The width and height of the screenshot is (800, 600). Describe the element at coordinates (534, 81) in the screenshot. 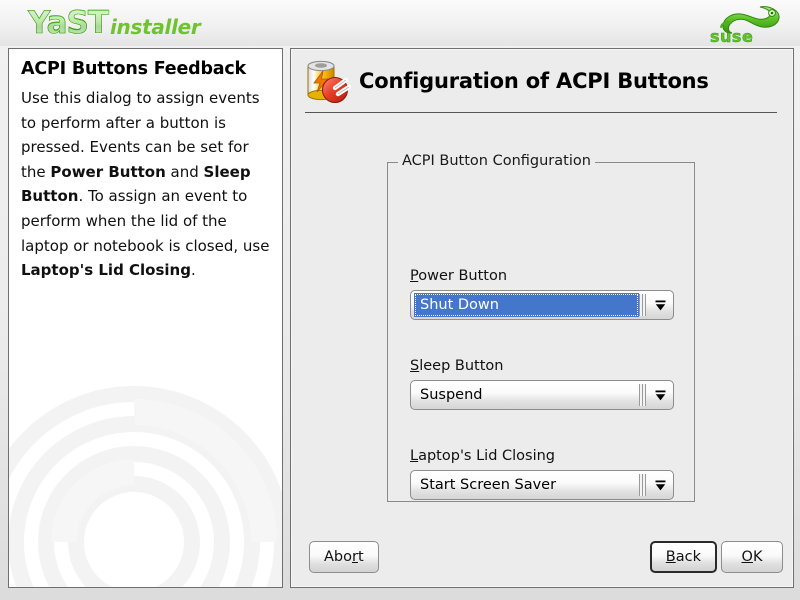

I see `dialog-title: Configuration of ACPI Buttons` at that location.